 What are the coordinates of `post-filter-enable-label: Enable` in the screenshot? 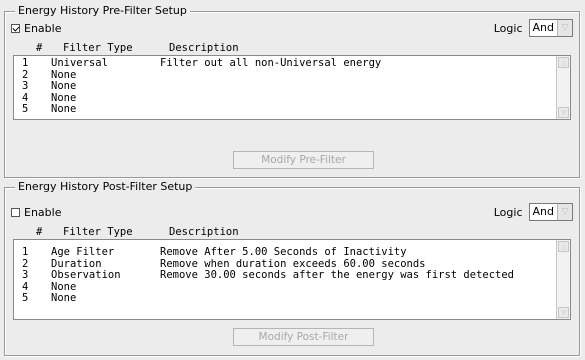 It's located at (43, 212).